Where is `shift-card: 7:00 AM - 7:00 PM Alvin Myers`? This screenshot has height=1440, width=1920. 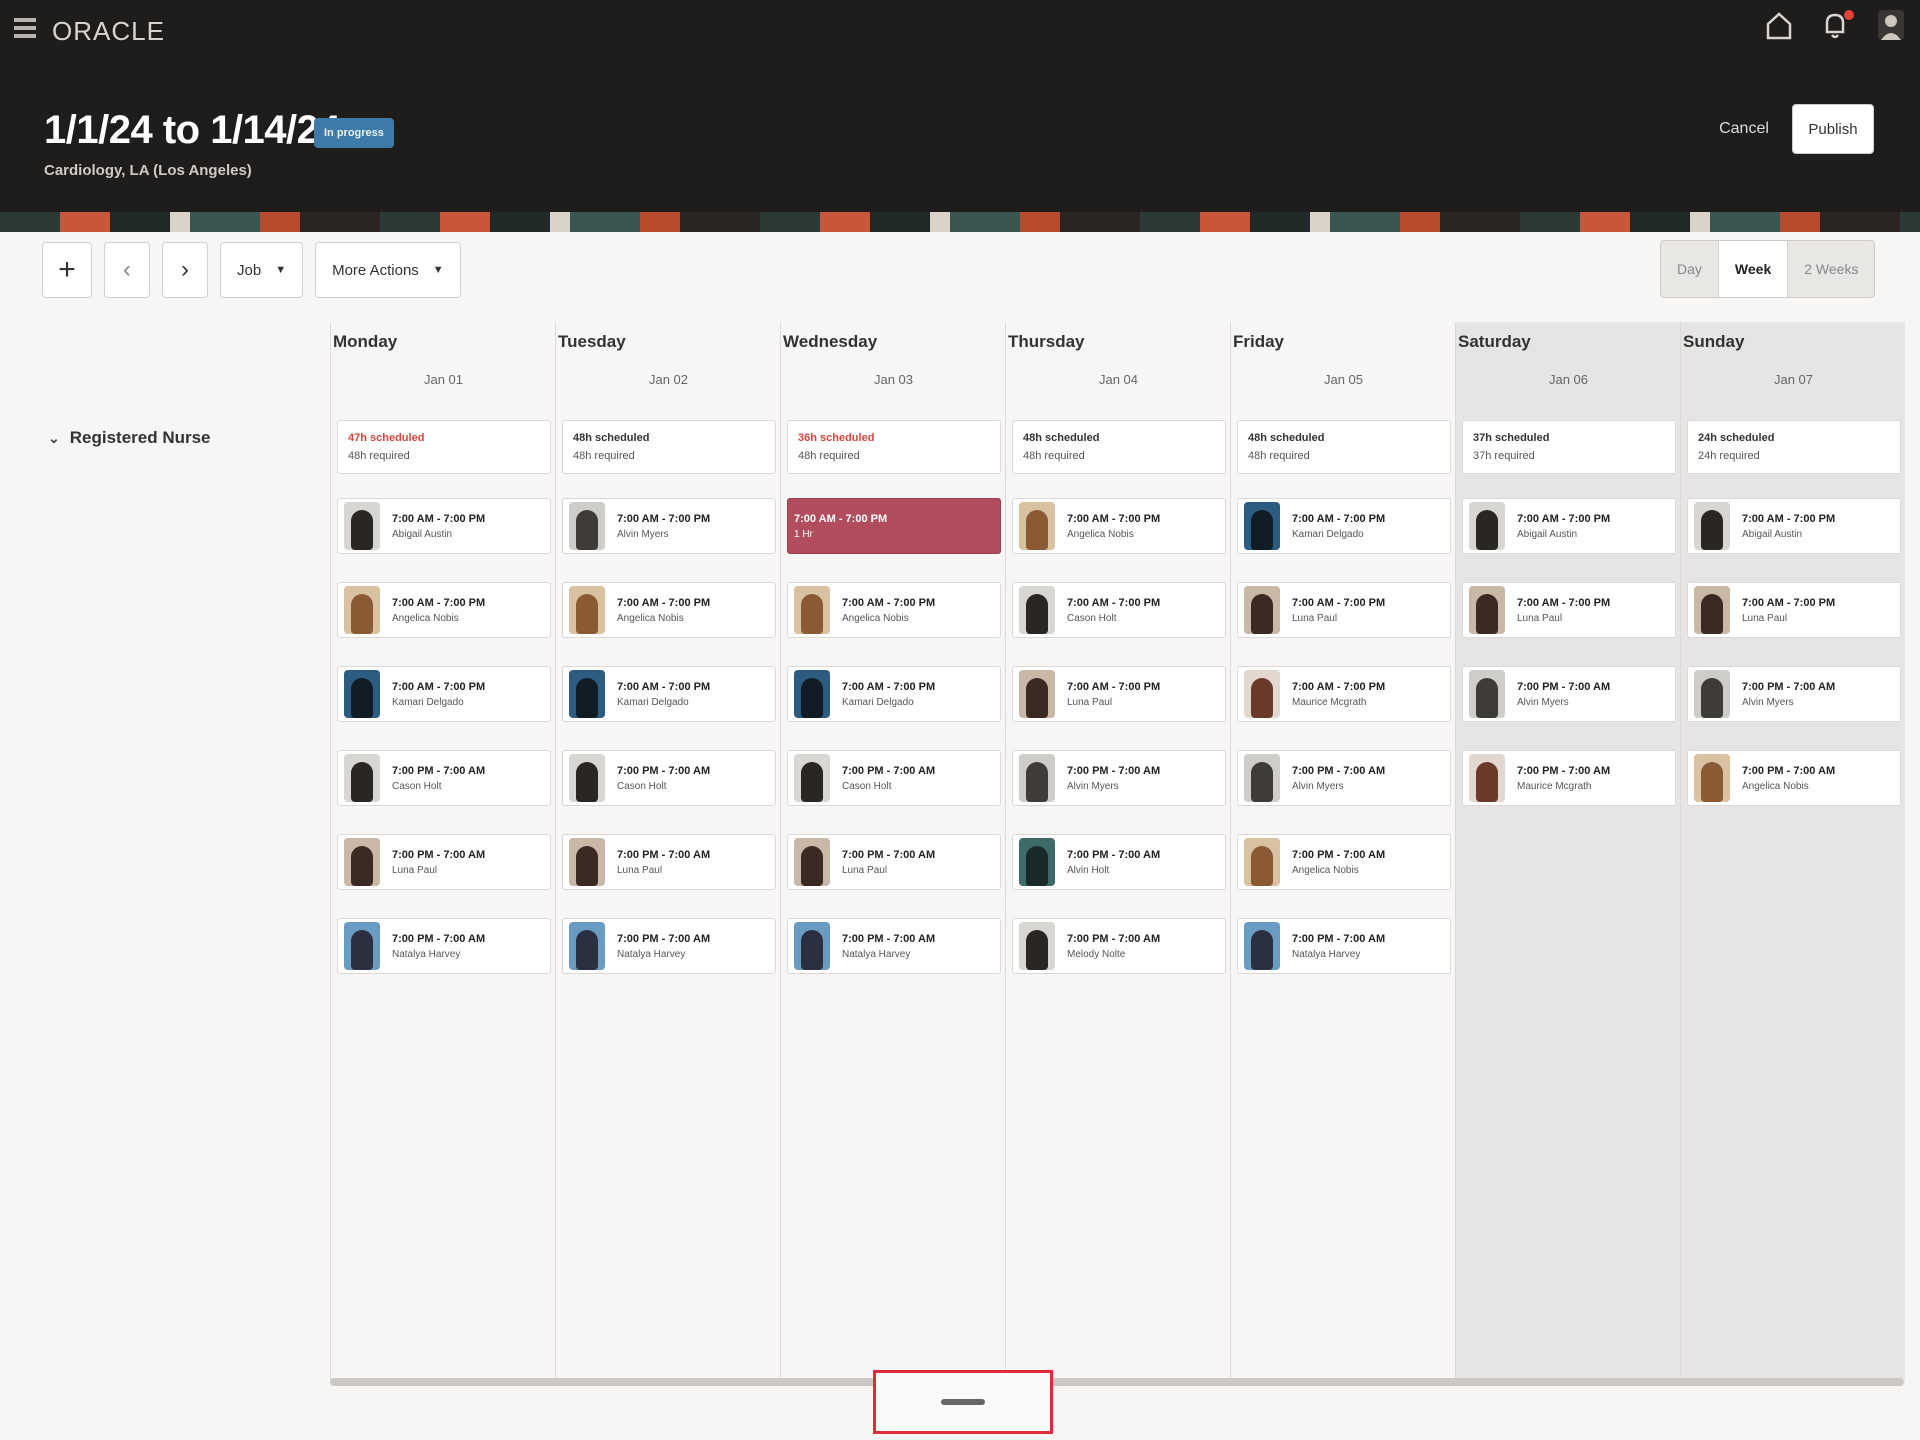 shift-card: 7:00 AM - 7:00 PM Alvin Myers is located at coordinates (669, 526).